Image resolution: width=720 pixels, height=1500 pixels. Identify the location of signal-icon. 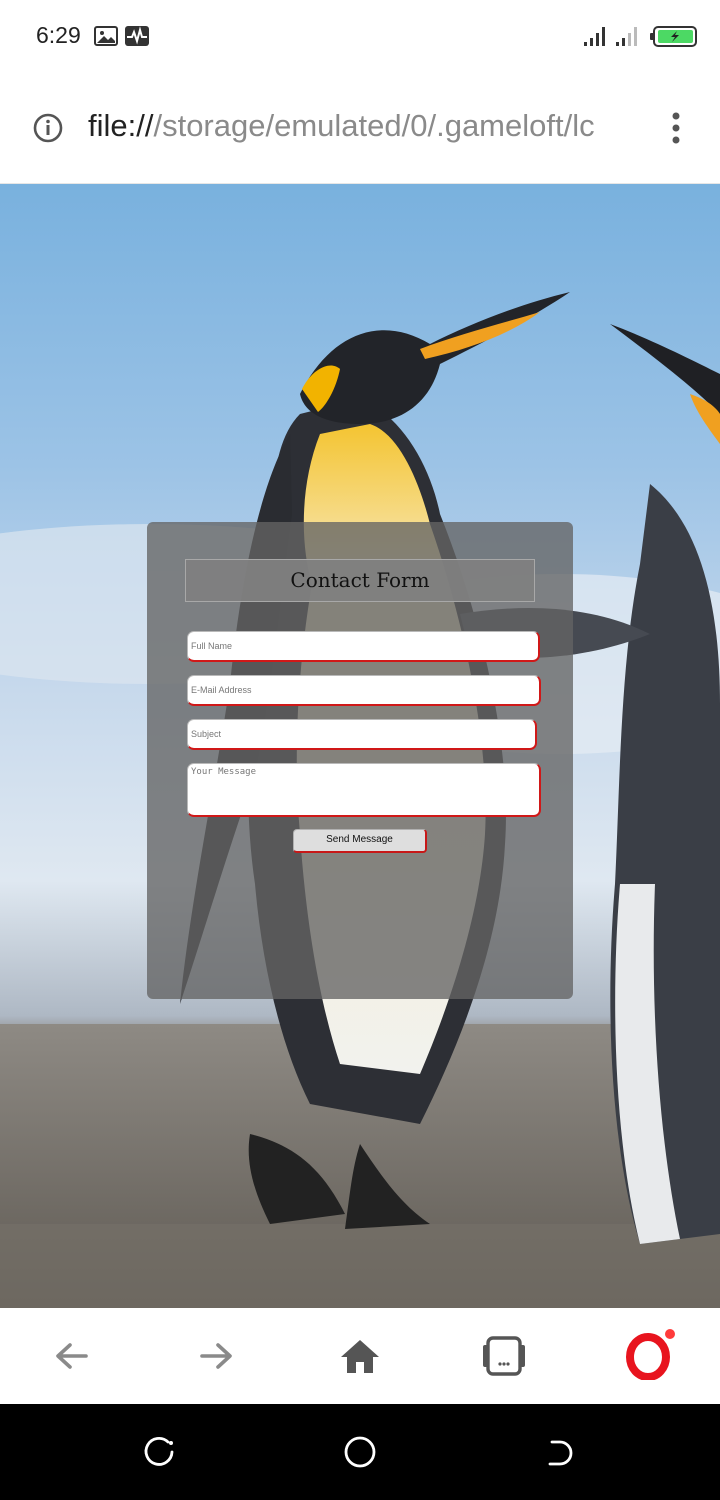
(594, 36).